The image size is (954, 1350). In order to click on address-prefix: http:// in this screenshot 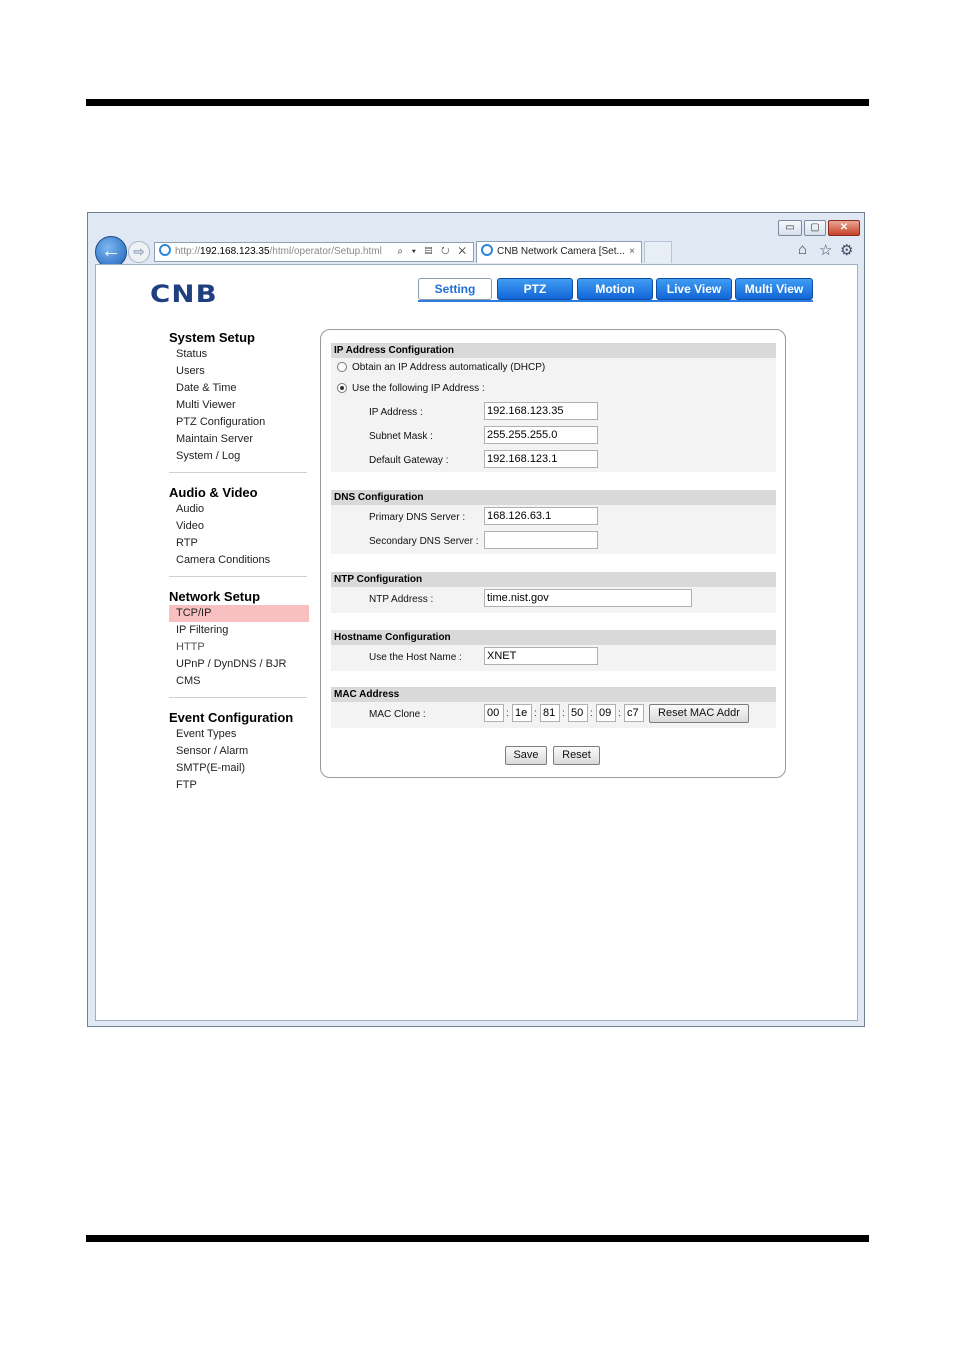, I will do `click(188, 251)`.